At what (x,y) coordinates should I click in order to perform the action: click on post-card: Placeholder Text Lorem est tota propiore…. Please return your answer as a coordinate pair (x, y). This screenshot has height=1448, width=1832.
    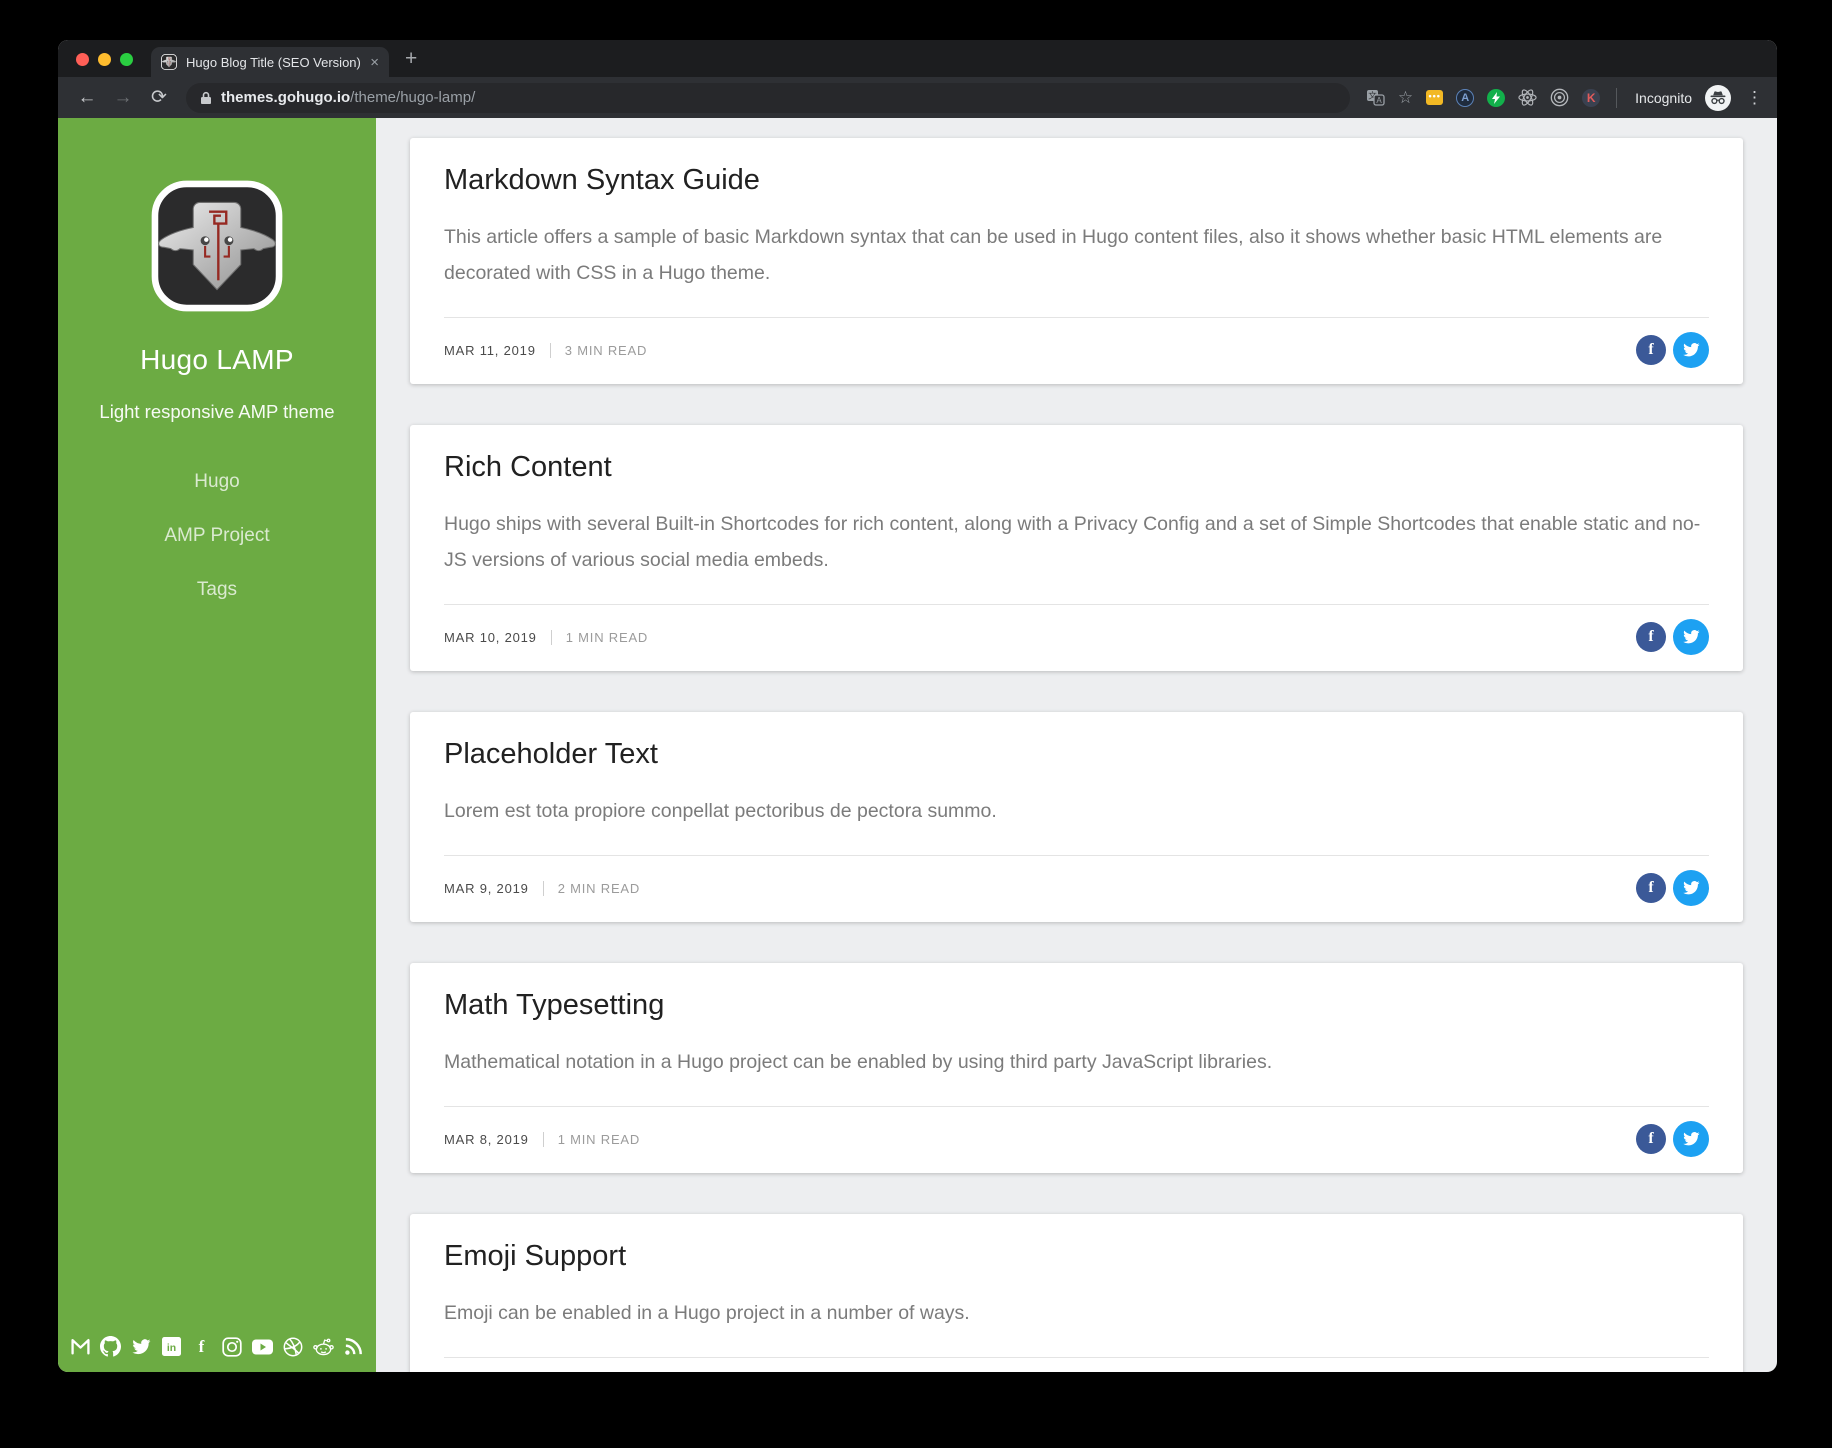
    Looking at the image, I should click on (1076, 817).